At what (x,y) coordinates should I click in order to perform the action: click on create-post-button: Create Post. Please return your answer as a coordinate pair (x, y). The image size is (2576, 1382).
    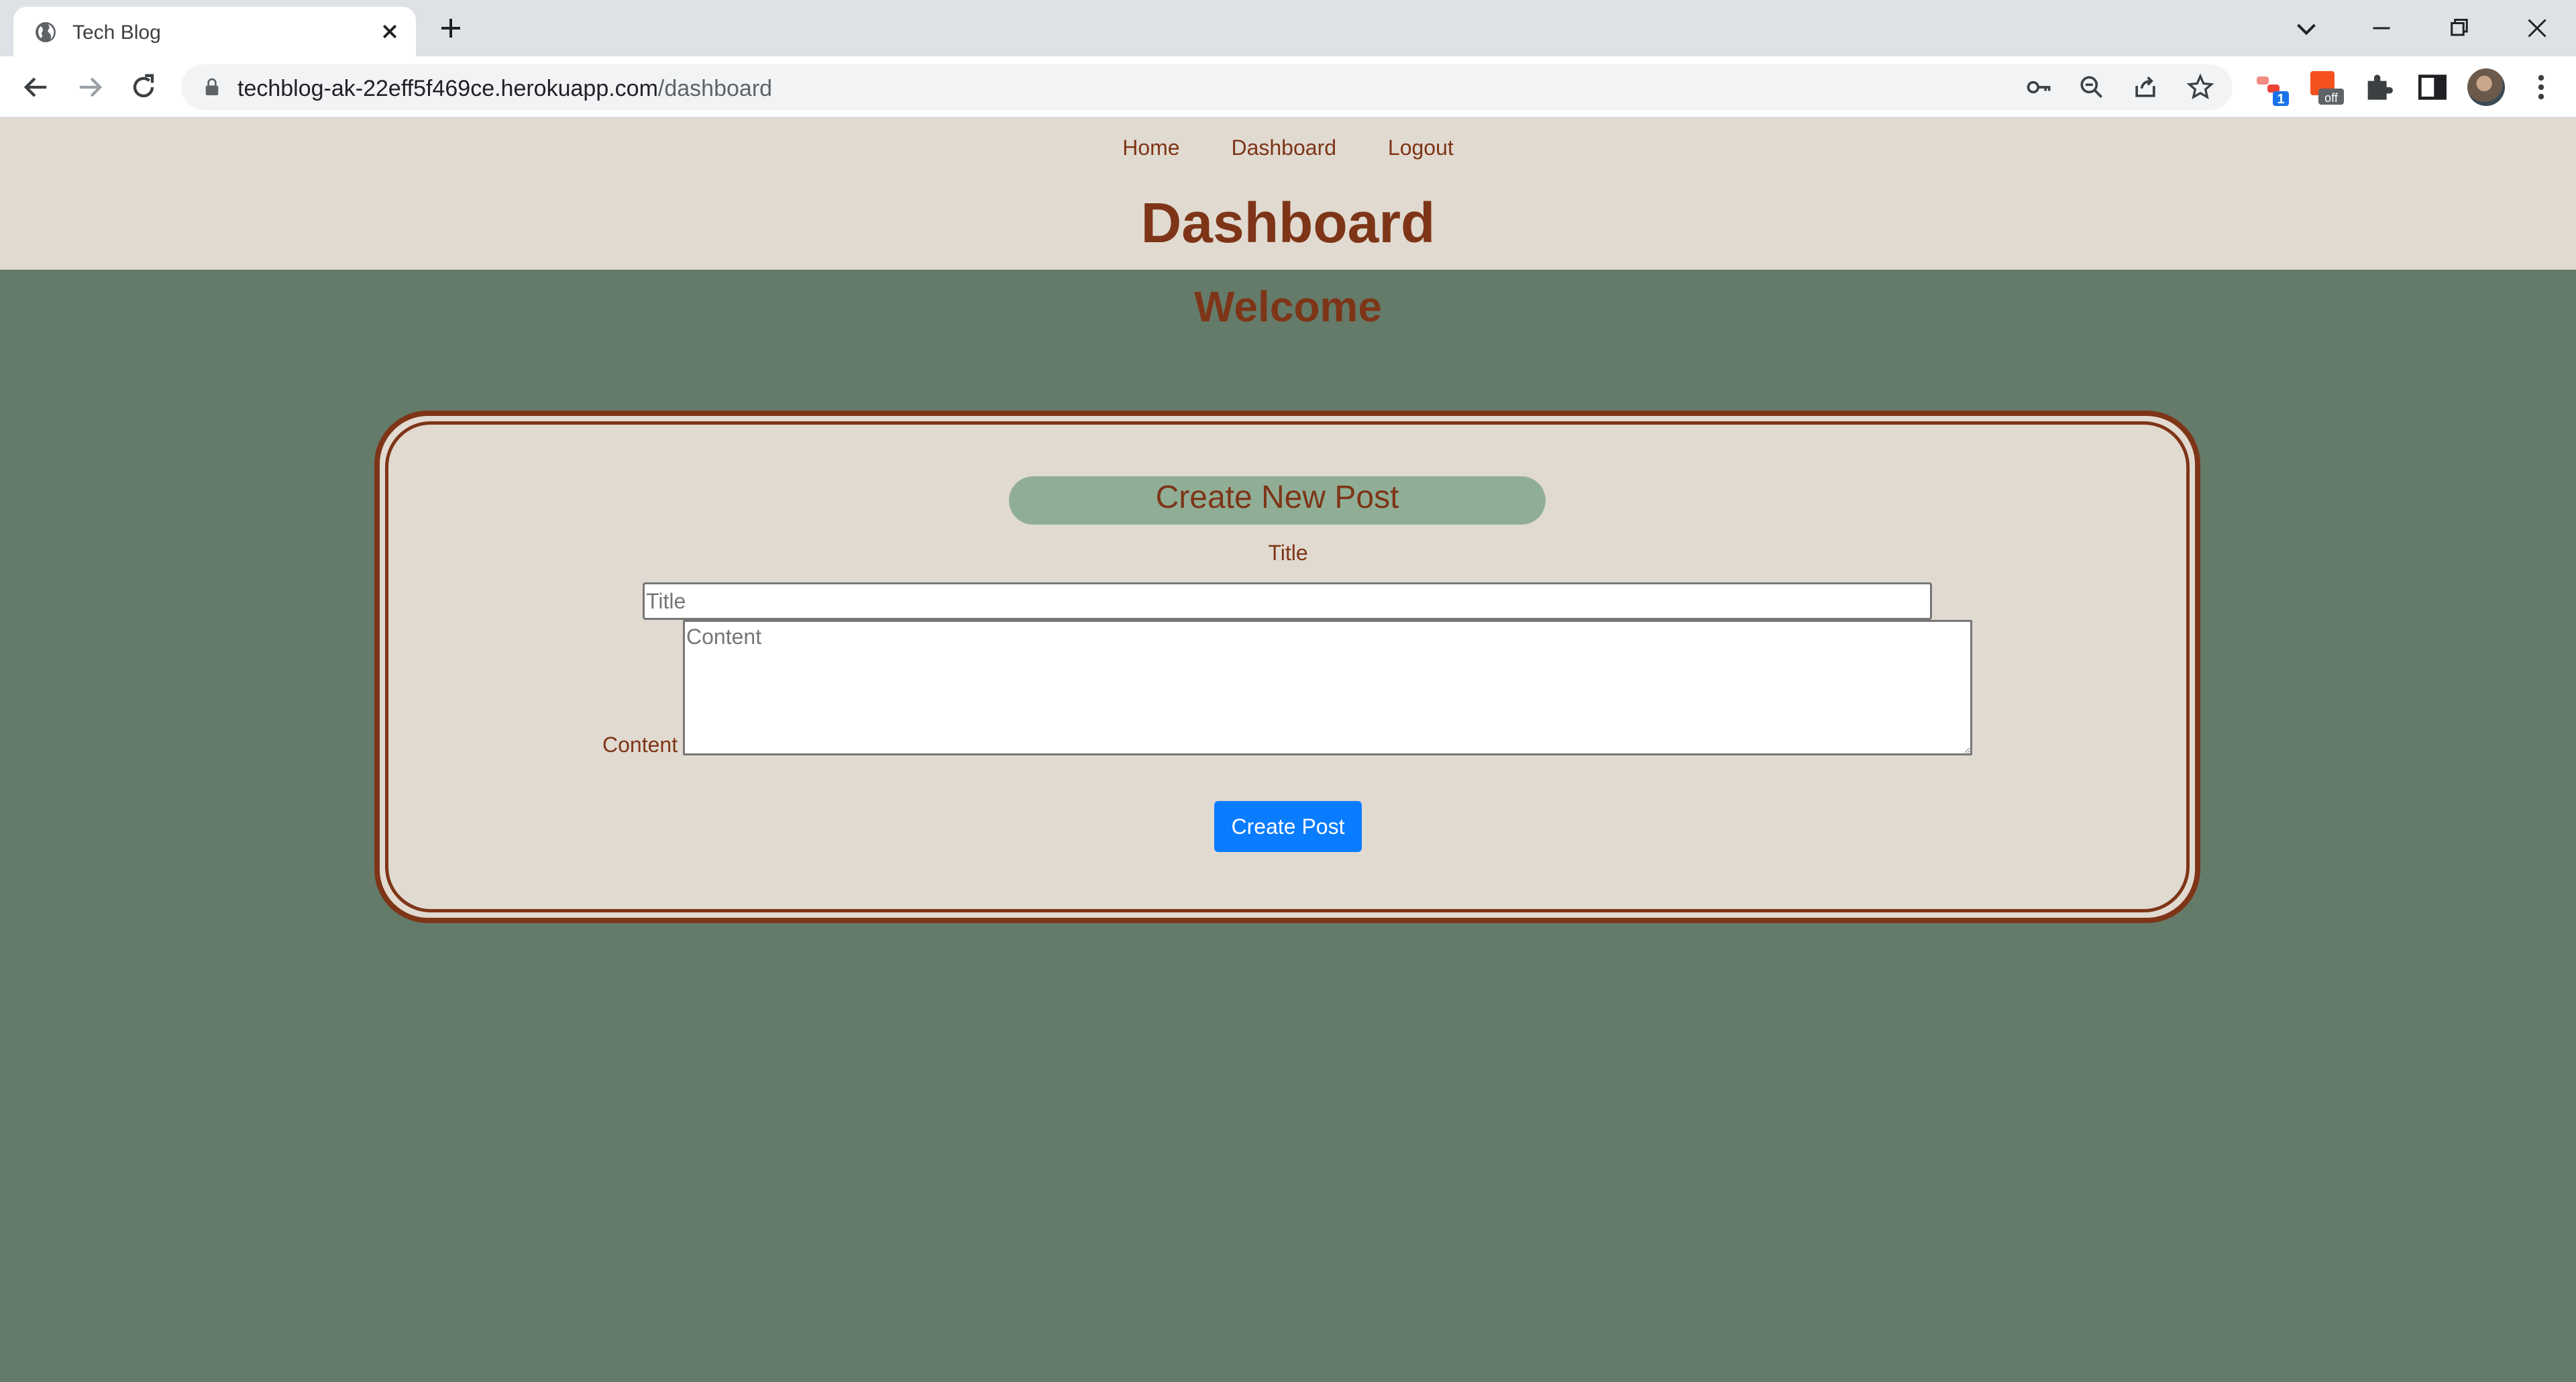
    Looking at the image, I should click on (1288, 826).